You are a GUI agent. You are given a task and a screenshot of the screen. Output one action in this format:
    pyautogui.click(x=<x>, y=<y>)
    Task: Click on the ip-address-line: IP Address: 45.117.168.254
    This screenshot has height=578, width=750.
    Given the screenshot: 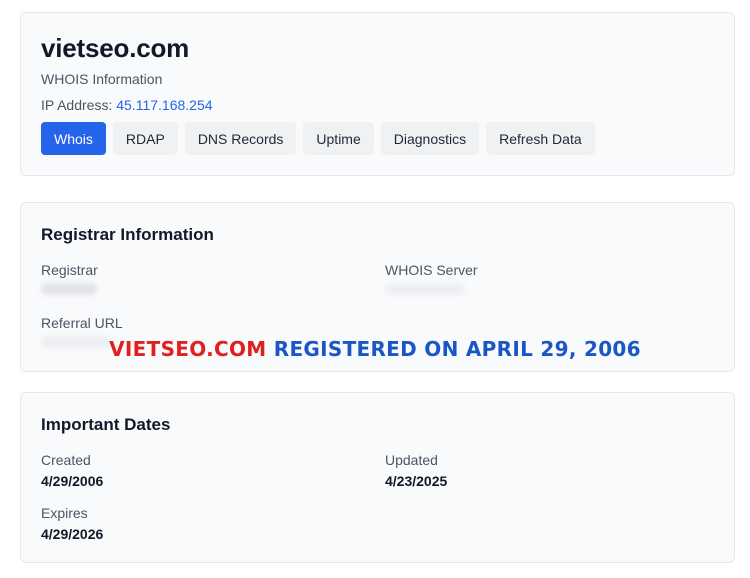 What is the action you would take?
    pyautogui.click(x=127, y=105)
    